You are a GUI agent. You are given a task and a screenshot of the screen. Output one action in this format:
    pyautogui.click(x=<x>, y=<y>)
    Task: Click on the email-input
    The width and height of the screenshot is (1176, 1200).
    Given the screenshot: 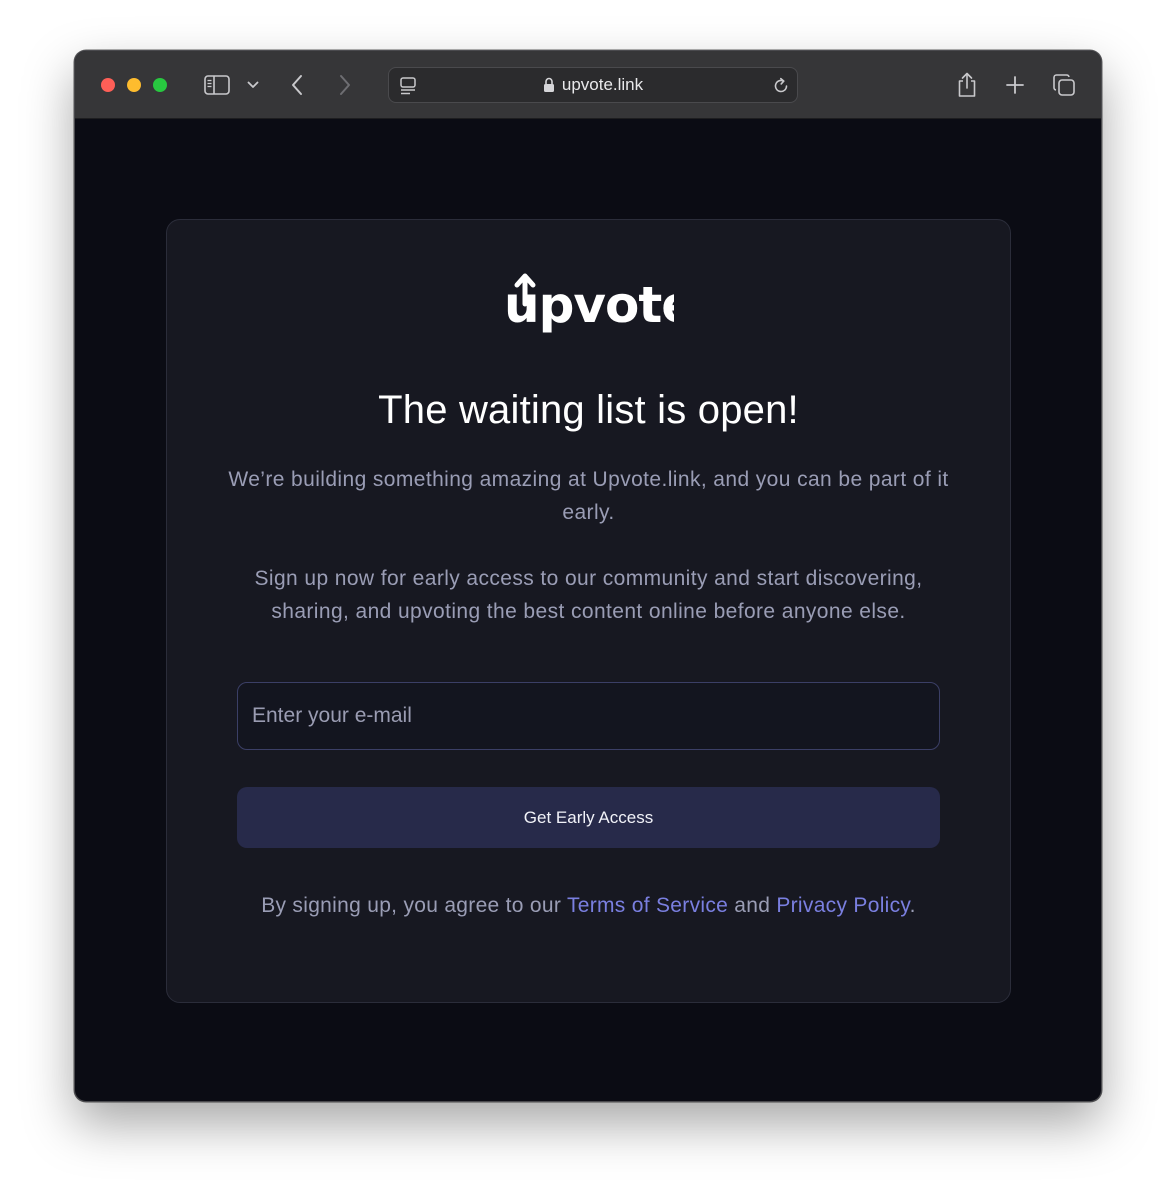 What is the action you would take?
    pyautogui.click(x=588, y=716)
    